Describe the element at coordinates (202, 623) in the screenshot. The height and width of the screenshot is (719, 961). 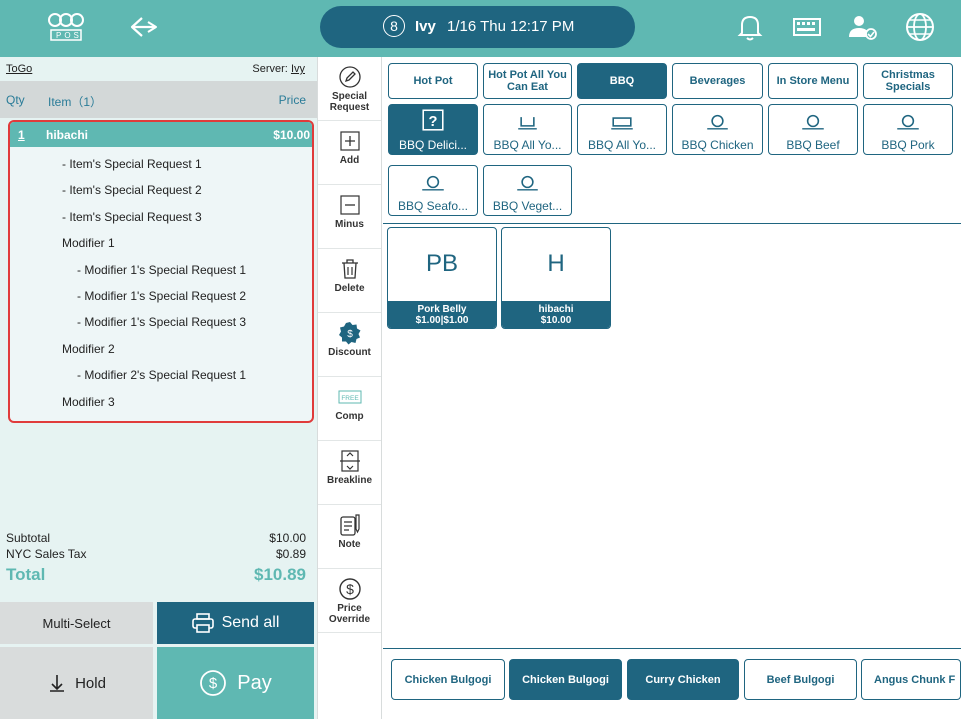
I see `printer-icon` at that location.